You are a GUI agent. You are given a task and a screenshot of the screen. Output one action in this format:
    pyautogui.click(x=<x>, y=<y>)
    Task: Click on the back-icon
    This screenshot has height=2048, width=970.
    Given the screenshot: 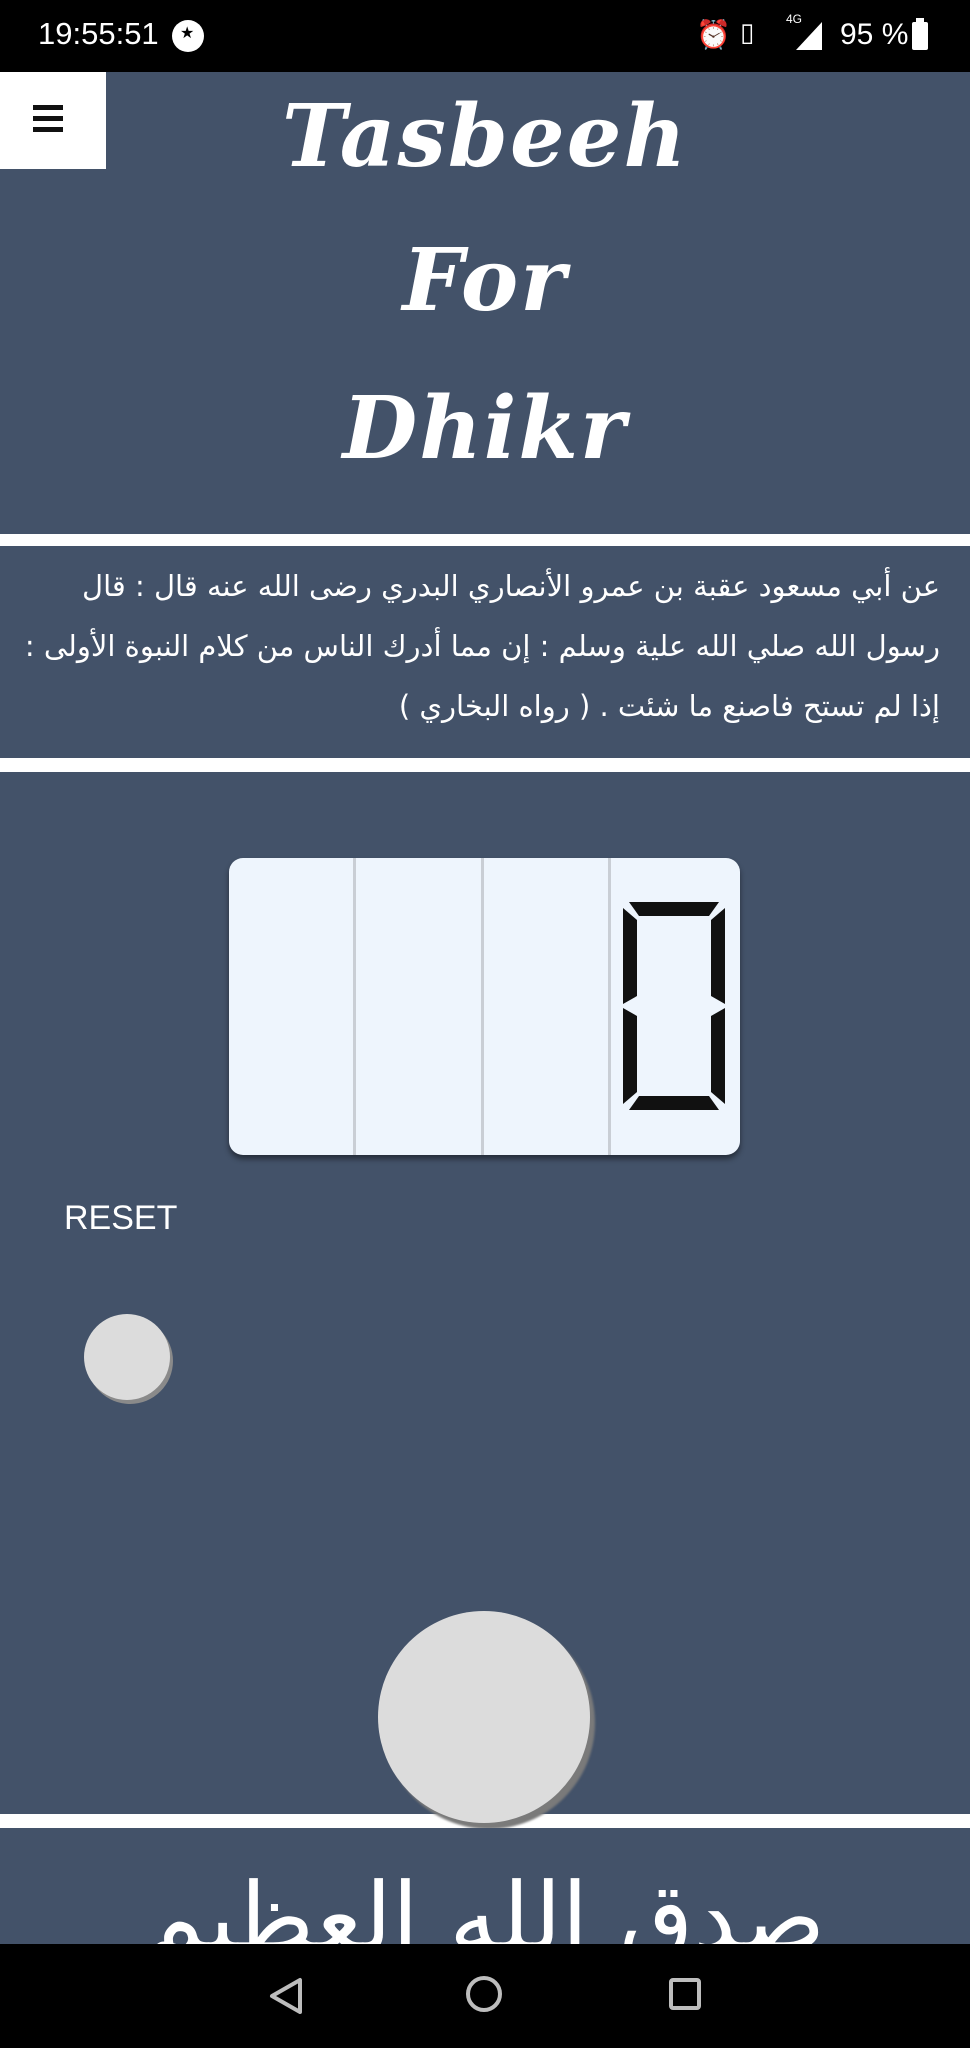 What is the action you would take?
    pyautogui.click(x=286, y=1996)
    